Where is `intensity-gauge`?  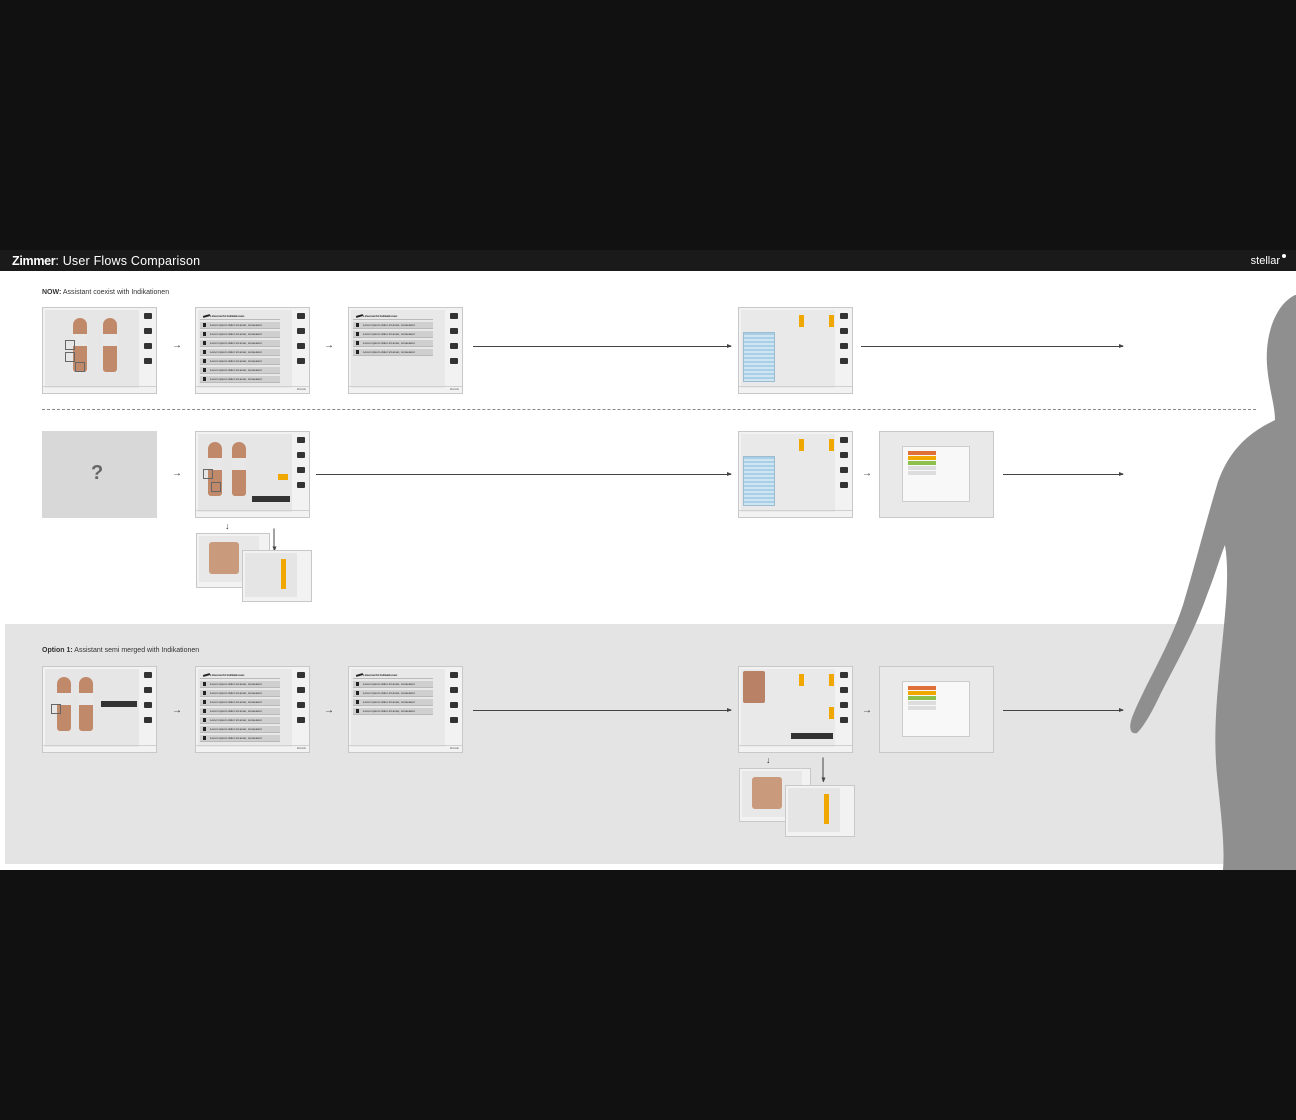 intensity-gauge is located at coordinates (759, 357).